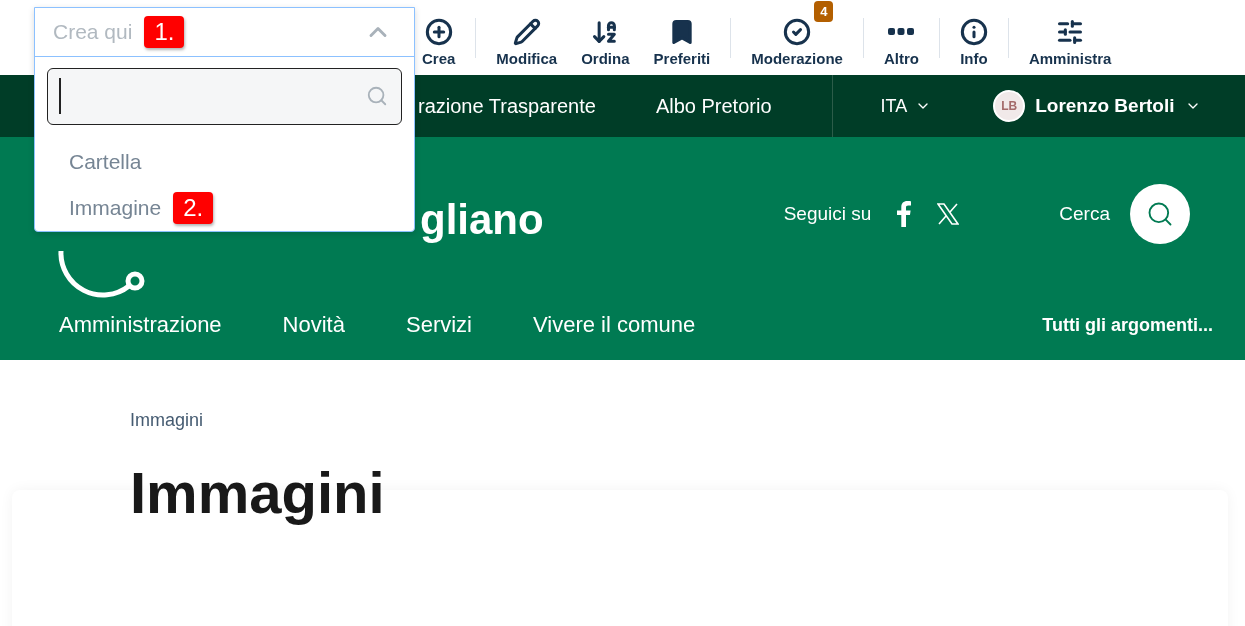  Describe the element at coordinates (1084, 213) in the screenshot. I see `search-label: Cerca` at that location.